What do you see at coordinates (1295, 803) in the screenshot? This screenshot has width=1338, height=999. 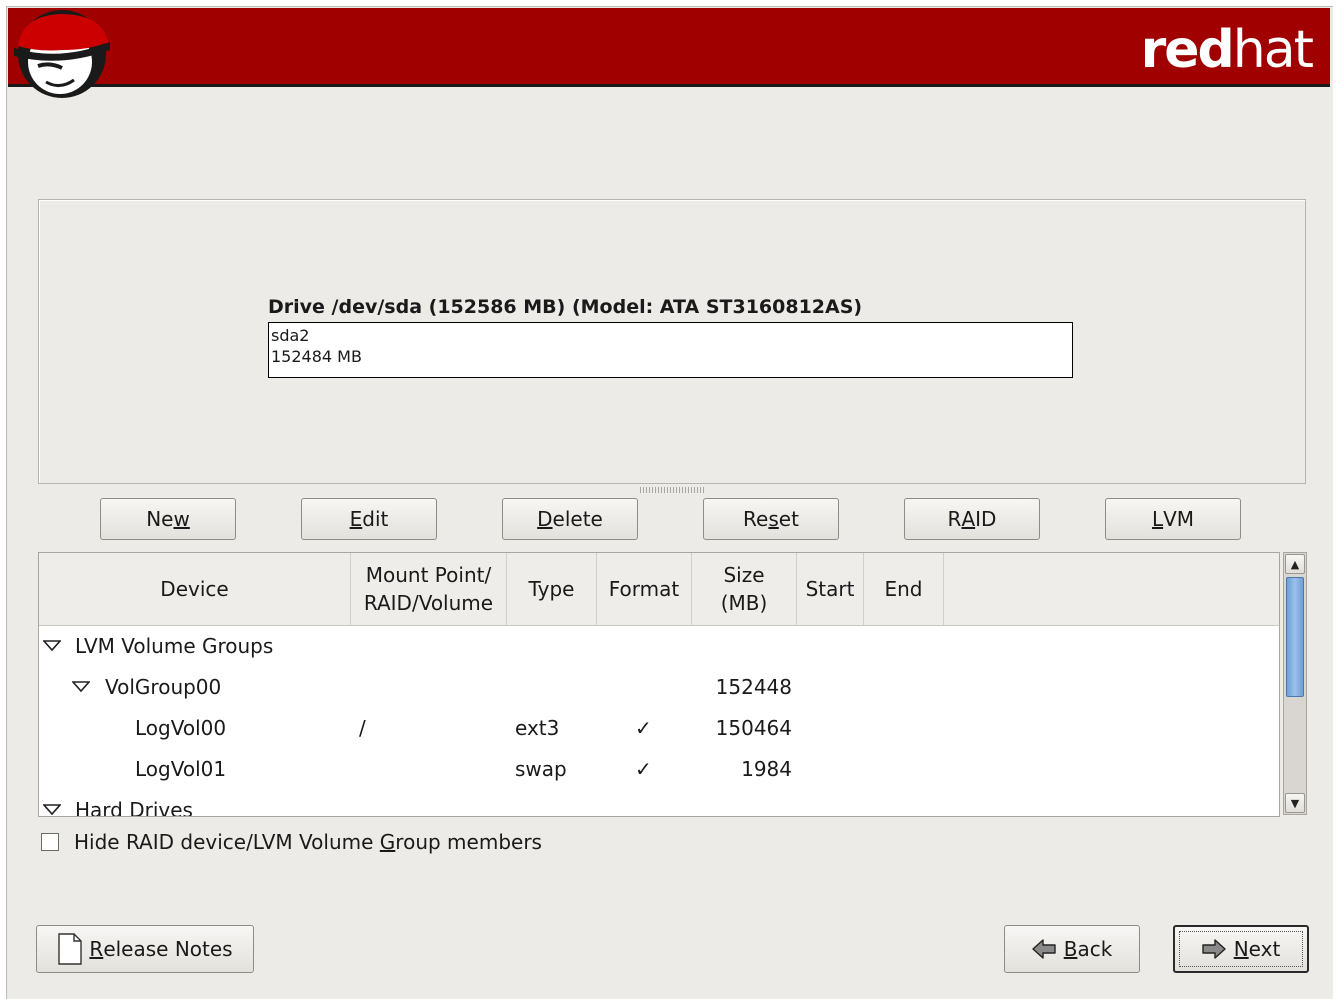 I see `scroll-down-arrow-icon: ▼` at bounding box center [1295, 803].